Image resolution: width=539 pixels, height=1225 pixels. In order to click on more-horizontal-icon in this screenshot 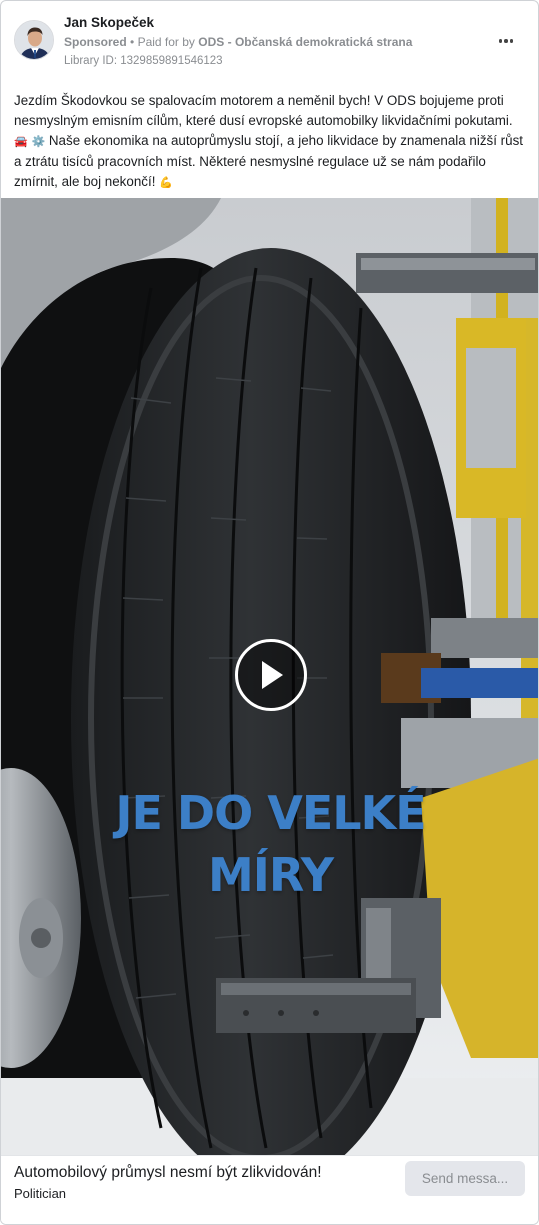, I will do `click(500, 41)`.